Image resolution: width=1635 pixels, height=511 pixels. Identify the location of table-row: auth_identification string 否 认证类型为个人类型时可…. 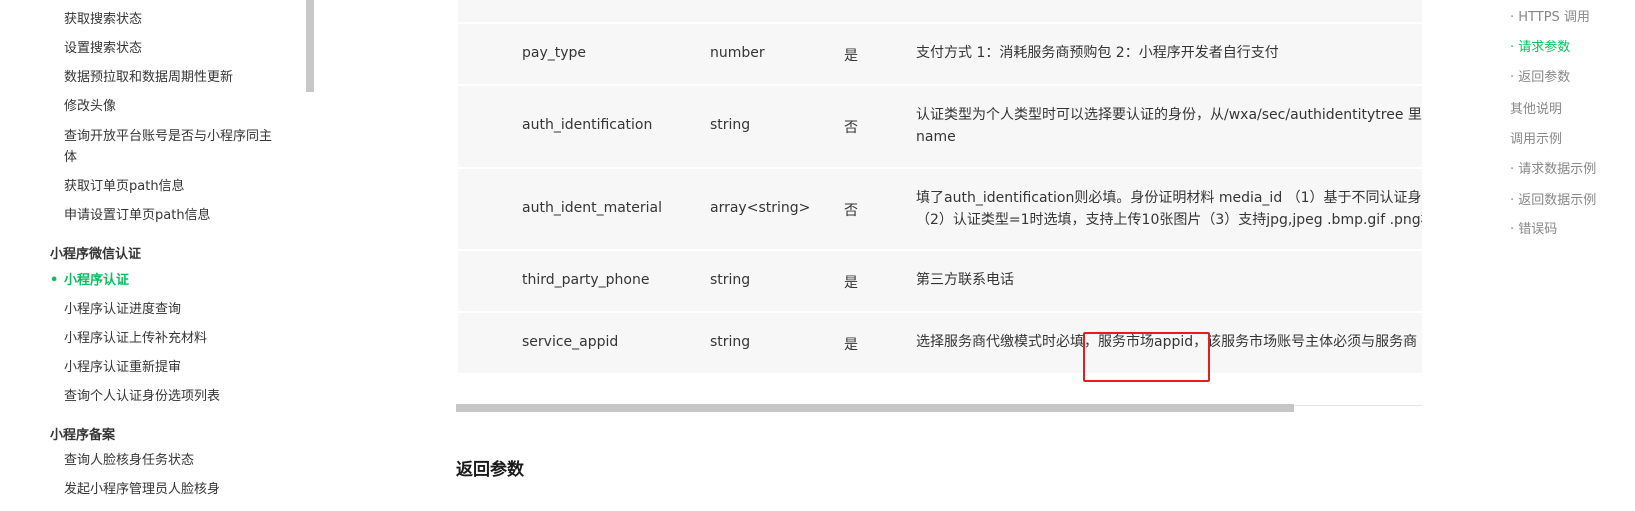
(940, 127).